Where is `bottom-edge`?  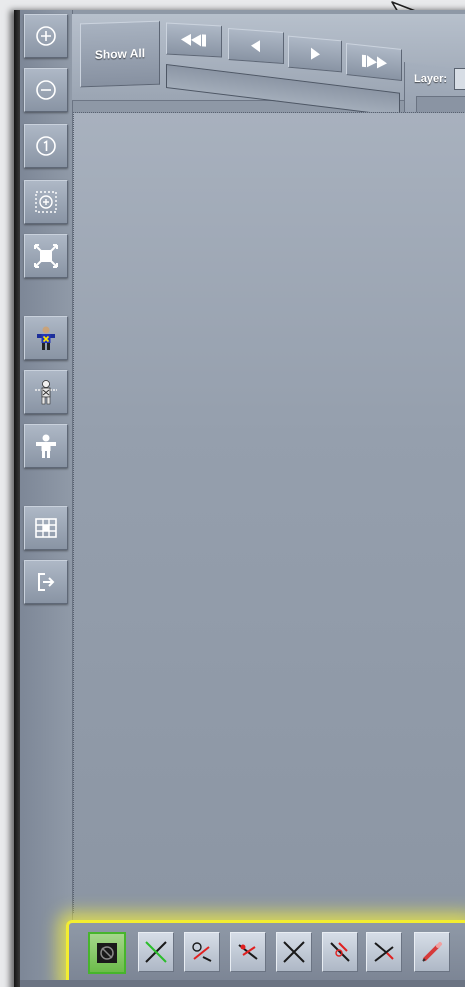
bottom-edge is located at coordinates (242, 983).